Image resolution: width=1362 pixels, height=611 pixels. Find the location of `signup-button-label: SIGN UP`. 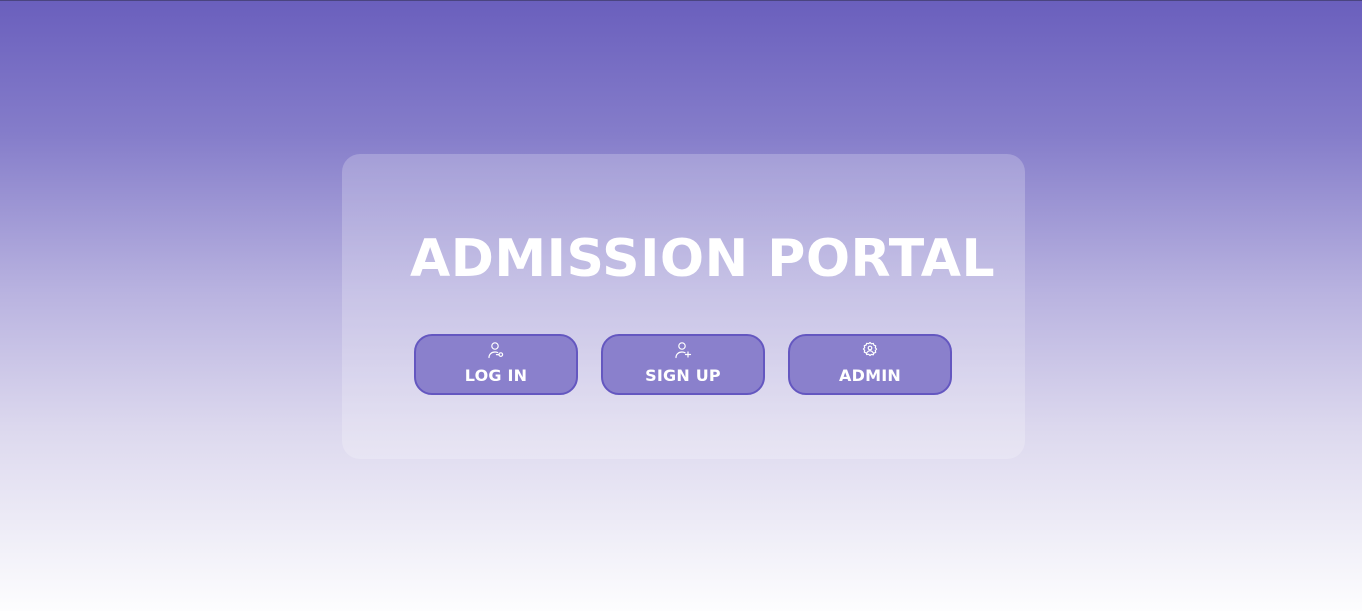

signup-button-label: SIGN UP is located at coordinates (683, 375).